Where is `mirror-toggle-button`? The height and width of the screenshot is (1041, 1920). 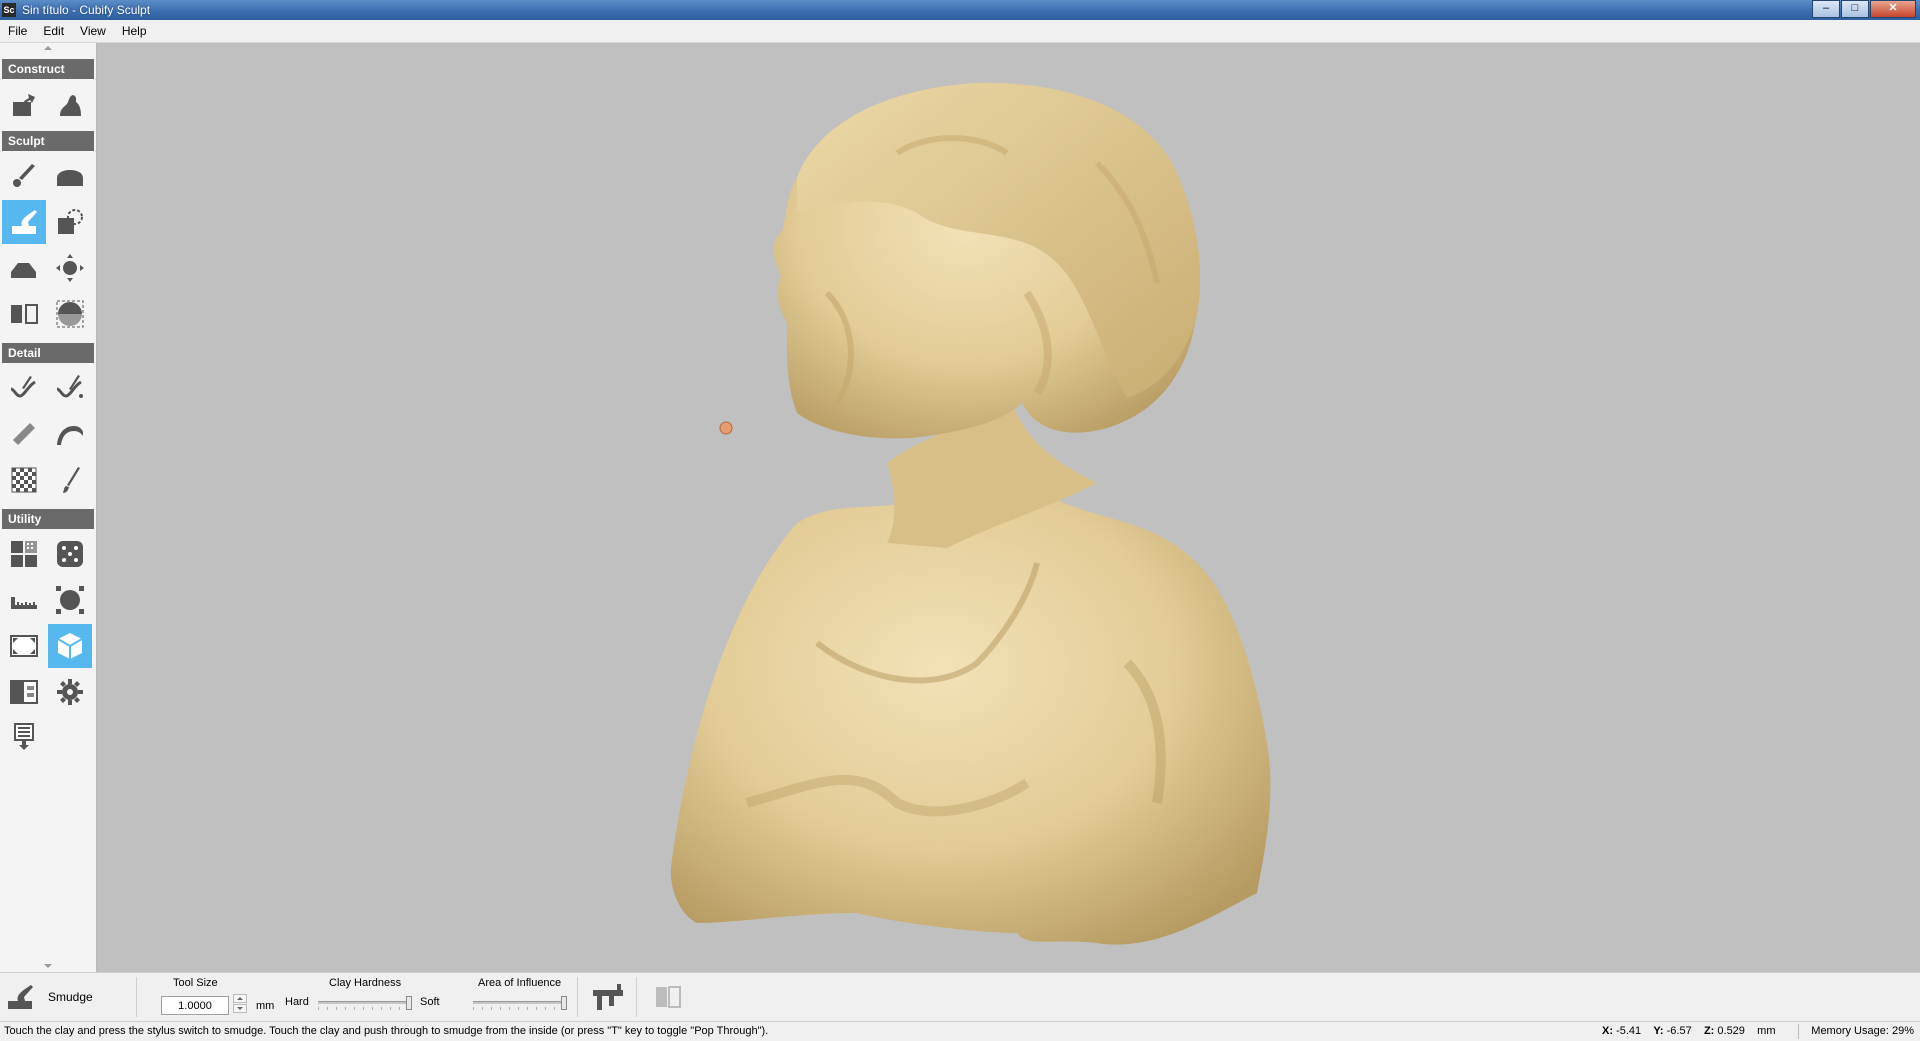 mirror-toggle-button is located at coordinates (668, 997).